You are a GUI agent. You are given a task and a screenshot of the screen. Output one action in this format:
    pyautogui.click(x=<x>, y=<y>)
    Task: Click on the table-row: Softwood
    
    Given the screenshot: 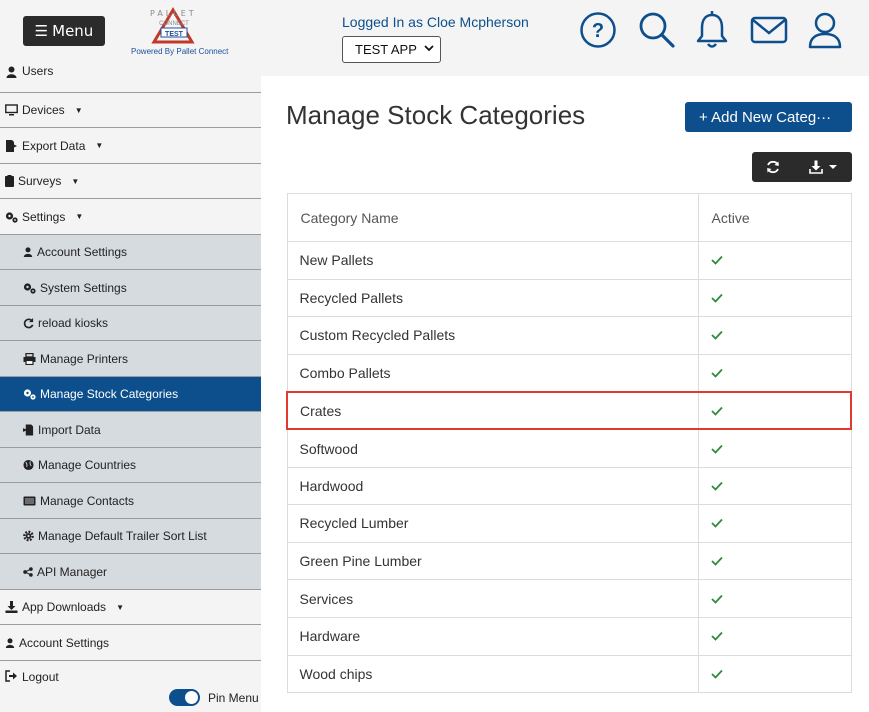 What is the action you would take?
    pyautogui.click(x=569, y=448)
    